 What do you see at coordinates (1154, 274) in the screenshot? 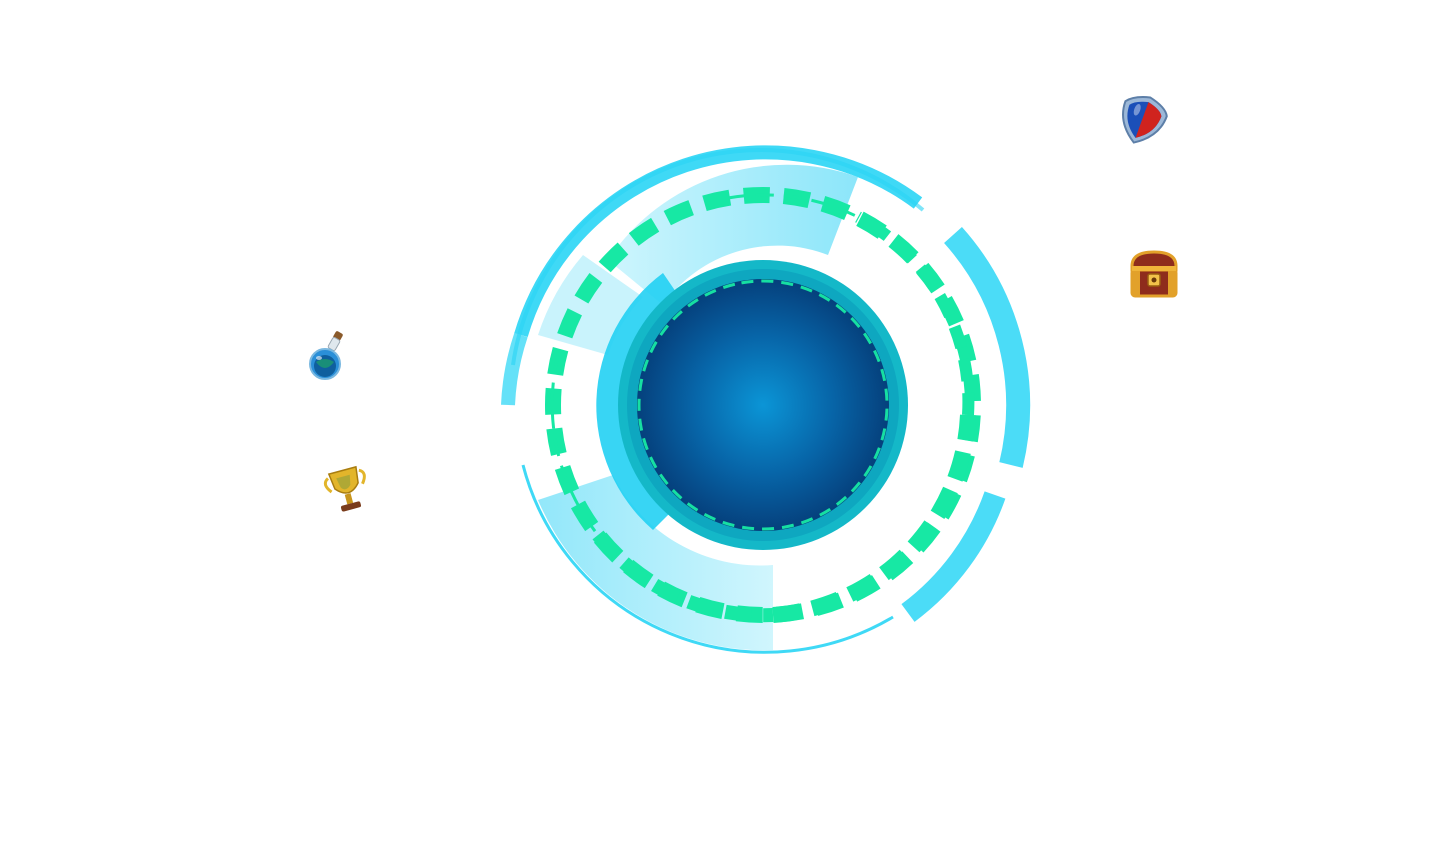
I see `treasure-chest-icon` at bounding box center [1154, 274].